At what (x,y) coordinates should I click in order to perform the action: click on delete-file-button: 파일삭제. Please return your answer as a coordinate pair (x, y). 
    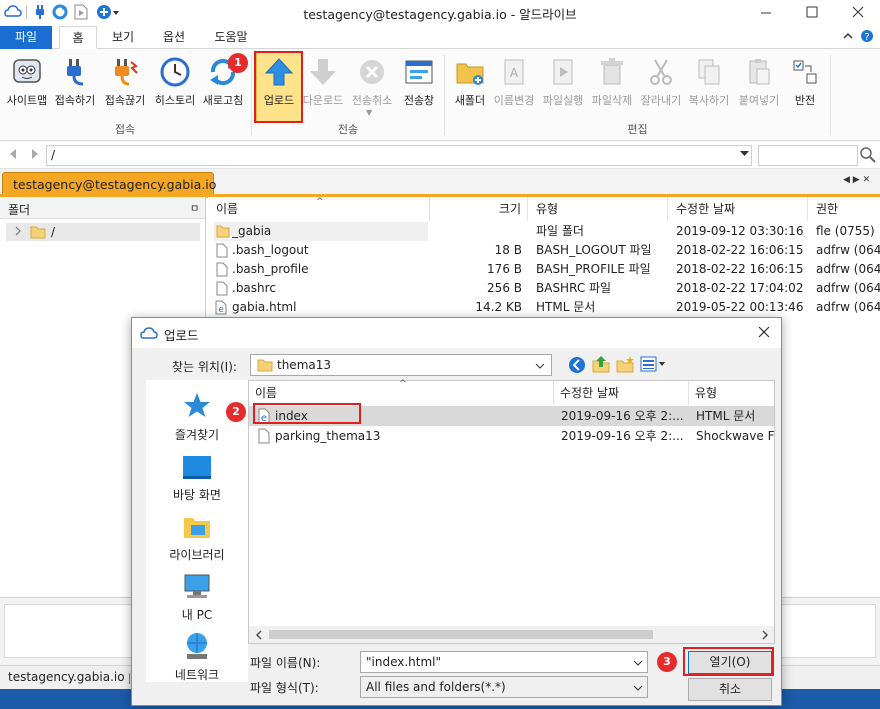
    Looking at the image, I should click on (612, 82).